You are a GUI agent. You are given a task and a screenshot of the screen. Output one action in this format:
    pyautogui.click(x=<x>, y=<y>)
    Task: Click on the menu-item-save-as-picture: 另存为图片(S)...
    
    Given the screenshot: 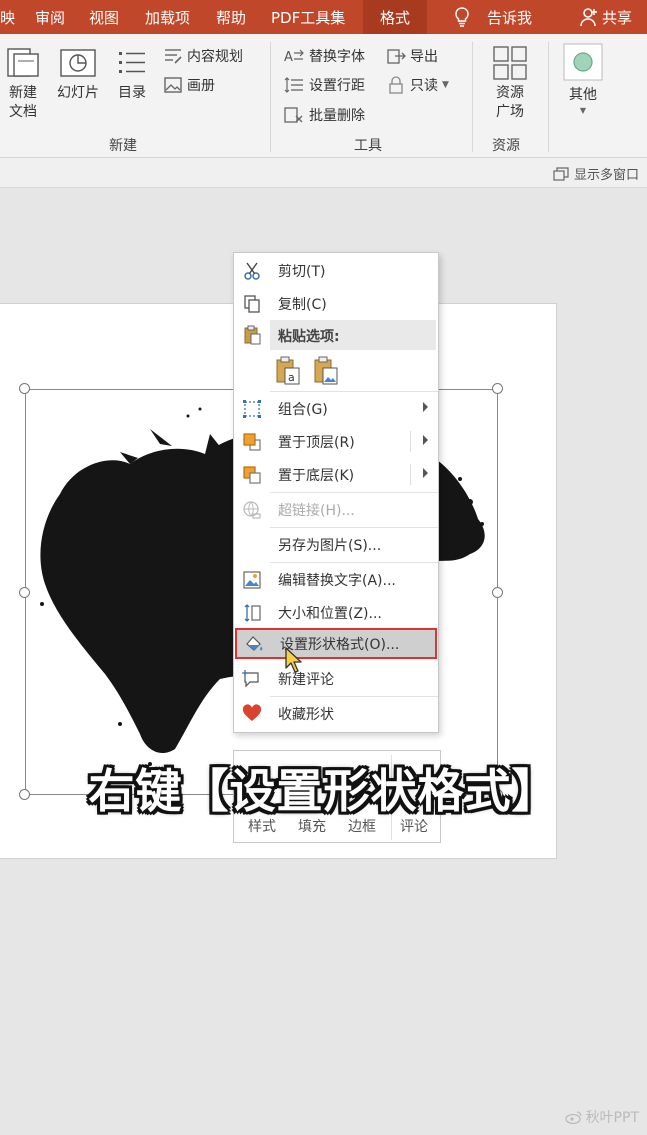 What is the action you would take?
    pyautogui.click(x=336, y=544)
    